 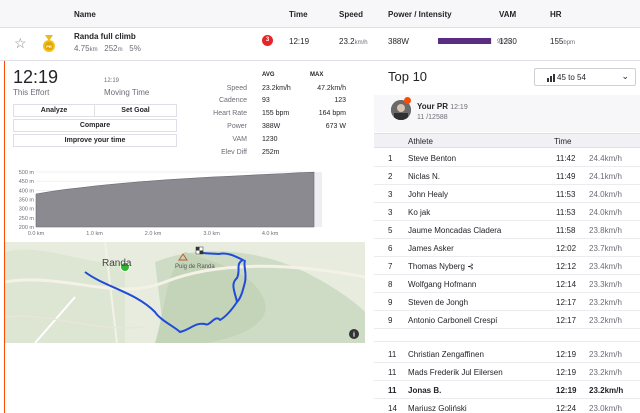 I want to click on athlete-link: Jaume Moncadas Cladera, so click(x=454, y=230).